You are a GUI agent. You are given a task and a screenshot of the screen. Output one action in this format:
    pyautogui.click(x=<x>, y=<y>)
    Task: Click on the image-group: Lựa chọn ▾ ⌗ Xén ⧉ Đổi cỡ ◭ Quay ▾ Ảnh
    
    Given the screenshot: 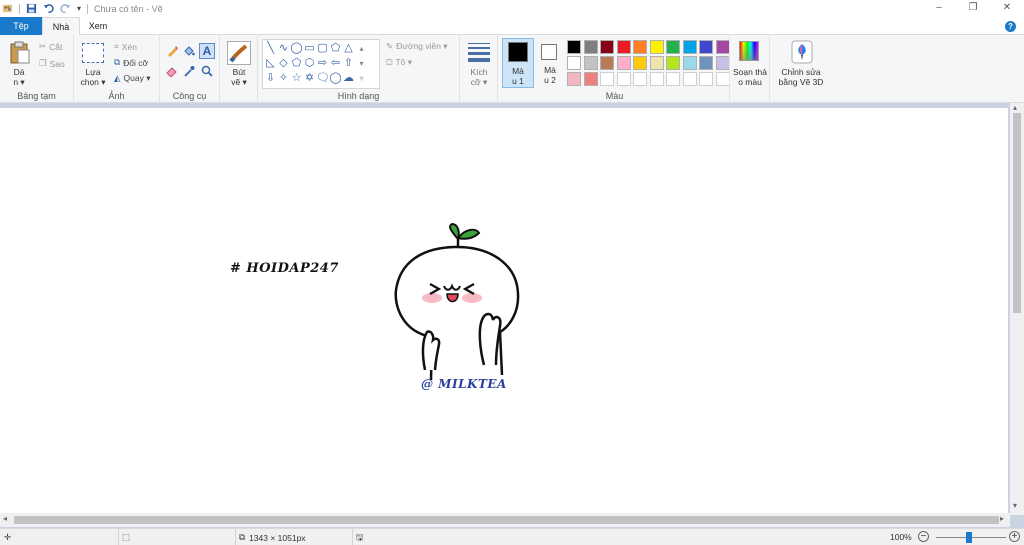 What is the action you would take?
    pyautogui.click(x=117, y=69)
    